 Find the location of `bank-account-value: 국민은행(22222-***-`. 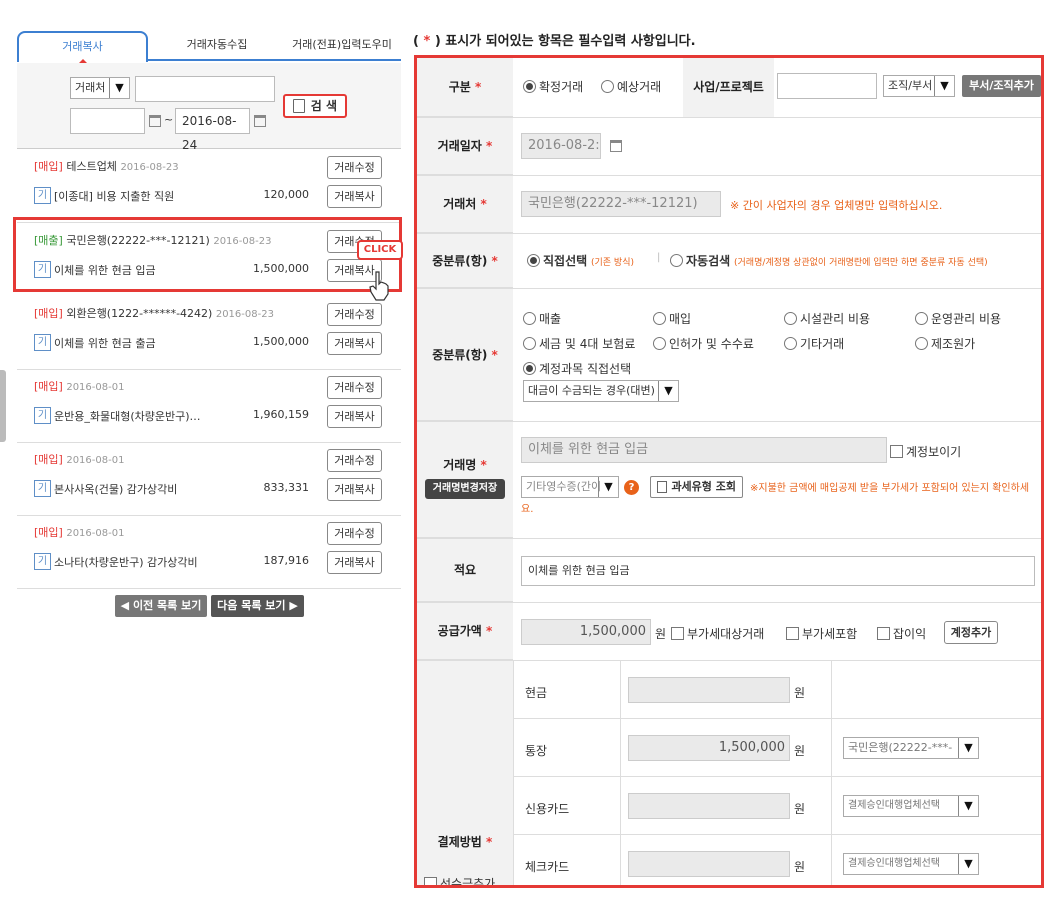

bank-account-value: 국민은행(22222-***- is located at coordinates (900, 747).